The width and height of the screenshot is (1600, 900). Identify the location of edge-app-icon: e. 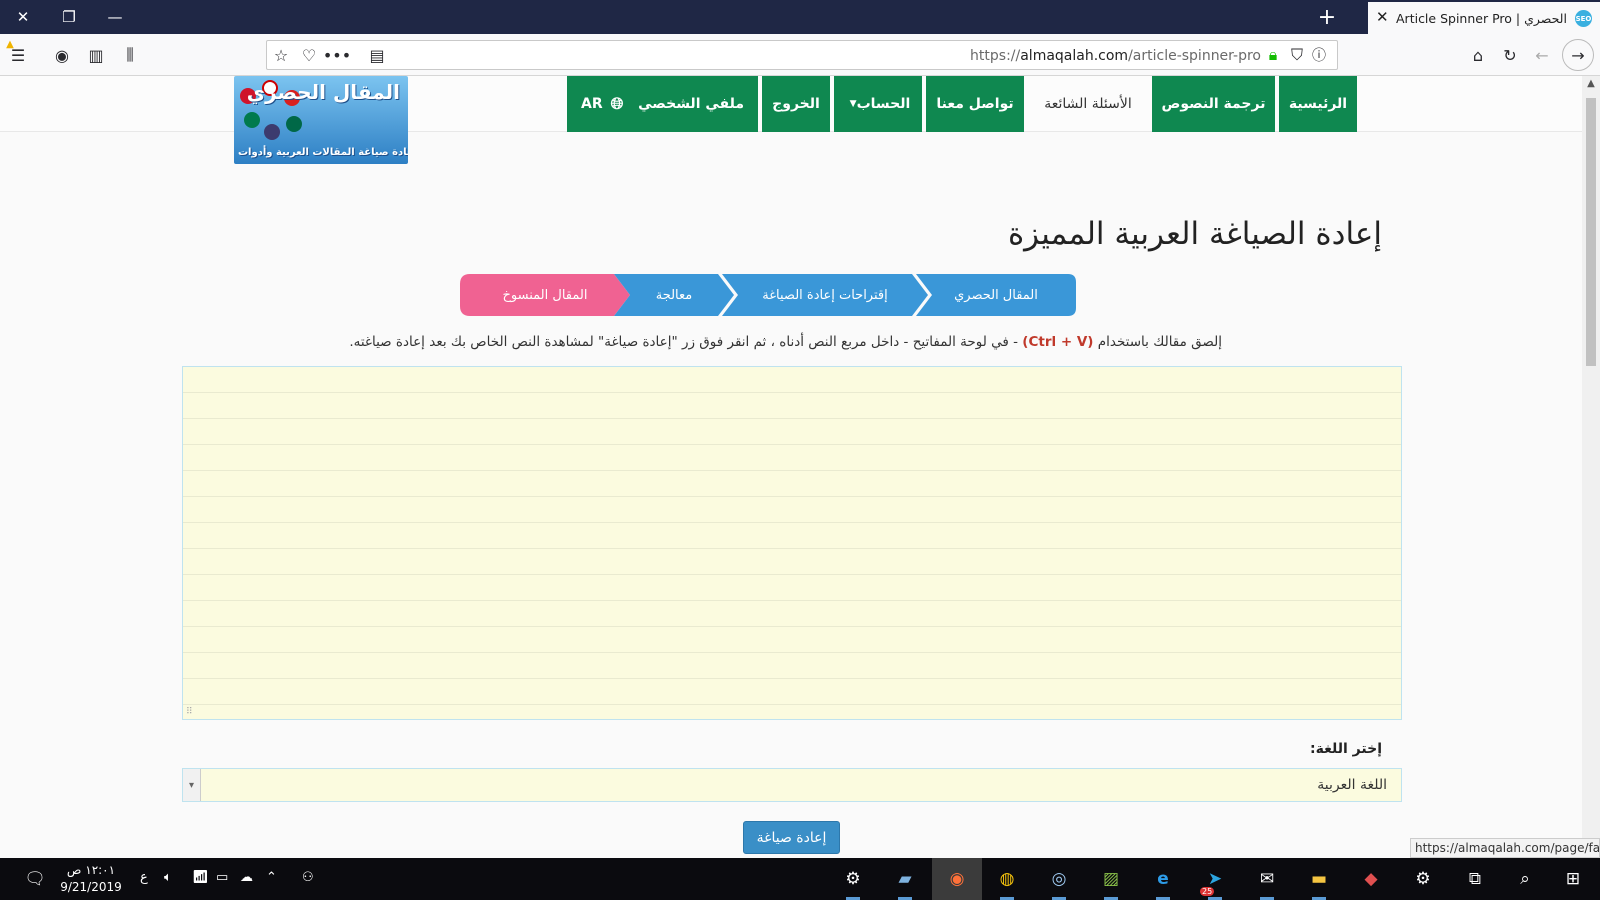
(1163, 883).